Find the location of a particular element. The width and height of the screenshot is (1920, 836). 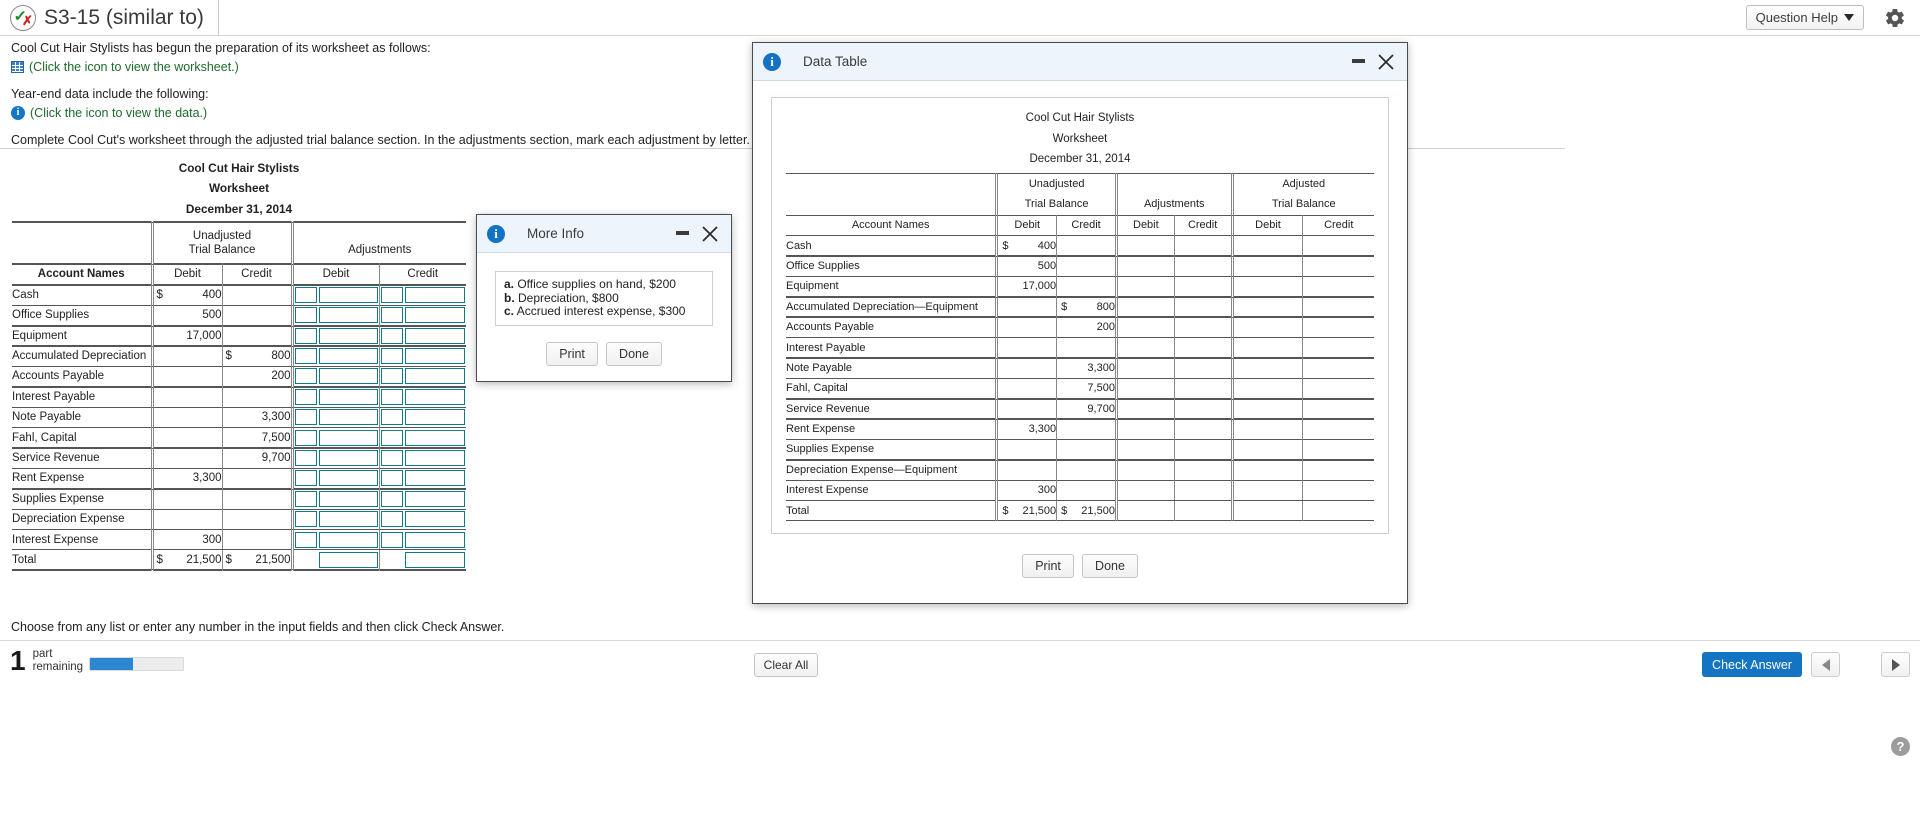

table-row: Service Revenue 9,700 is located at coordinates (1080, 408).